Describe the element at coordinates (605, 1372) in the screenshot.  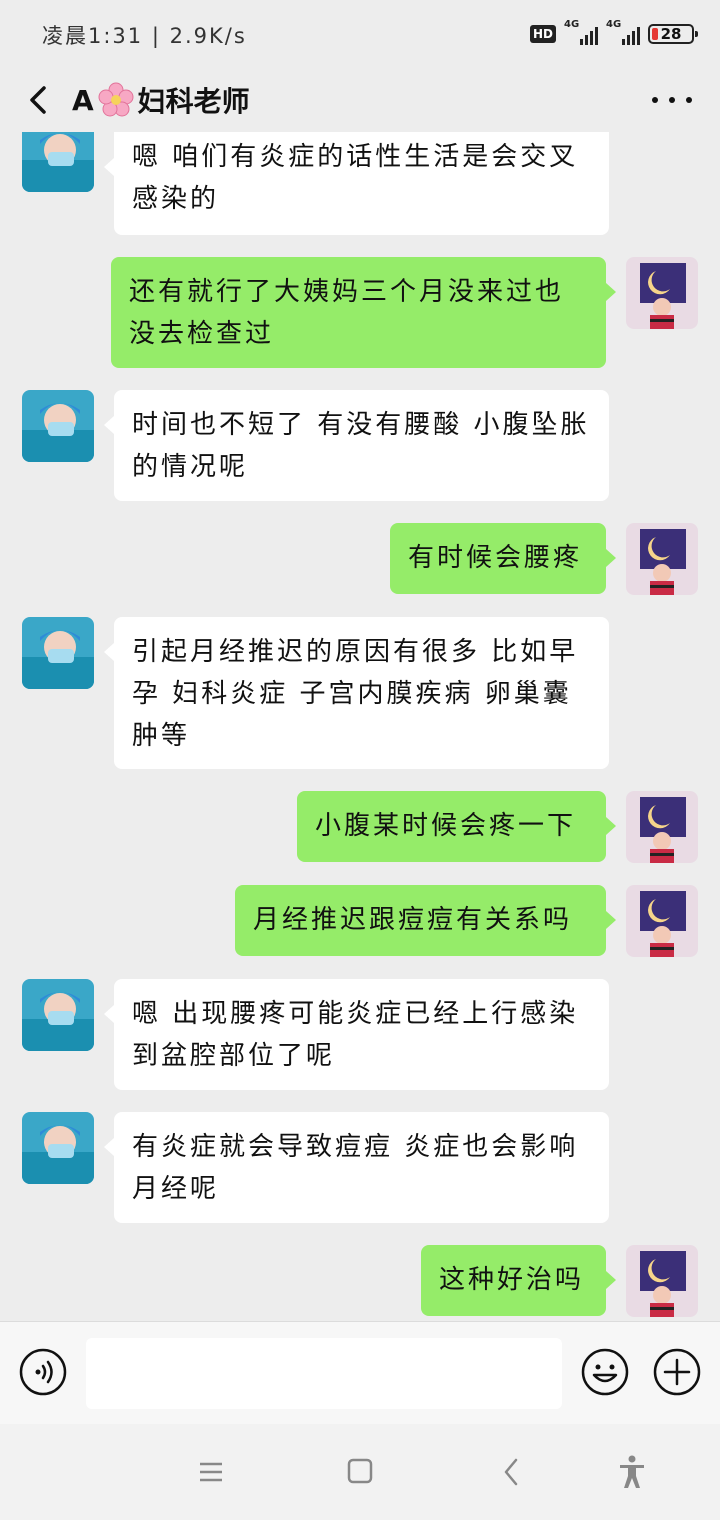
I see `emoji-icon` at that location.